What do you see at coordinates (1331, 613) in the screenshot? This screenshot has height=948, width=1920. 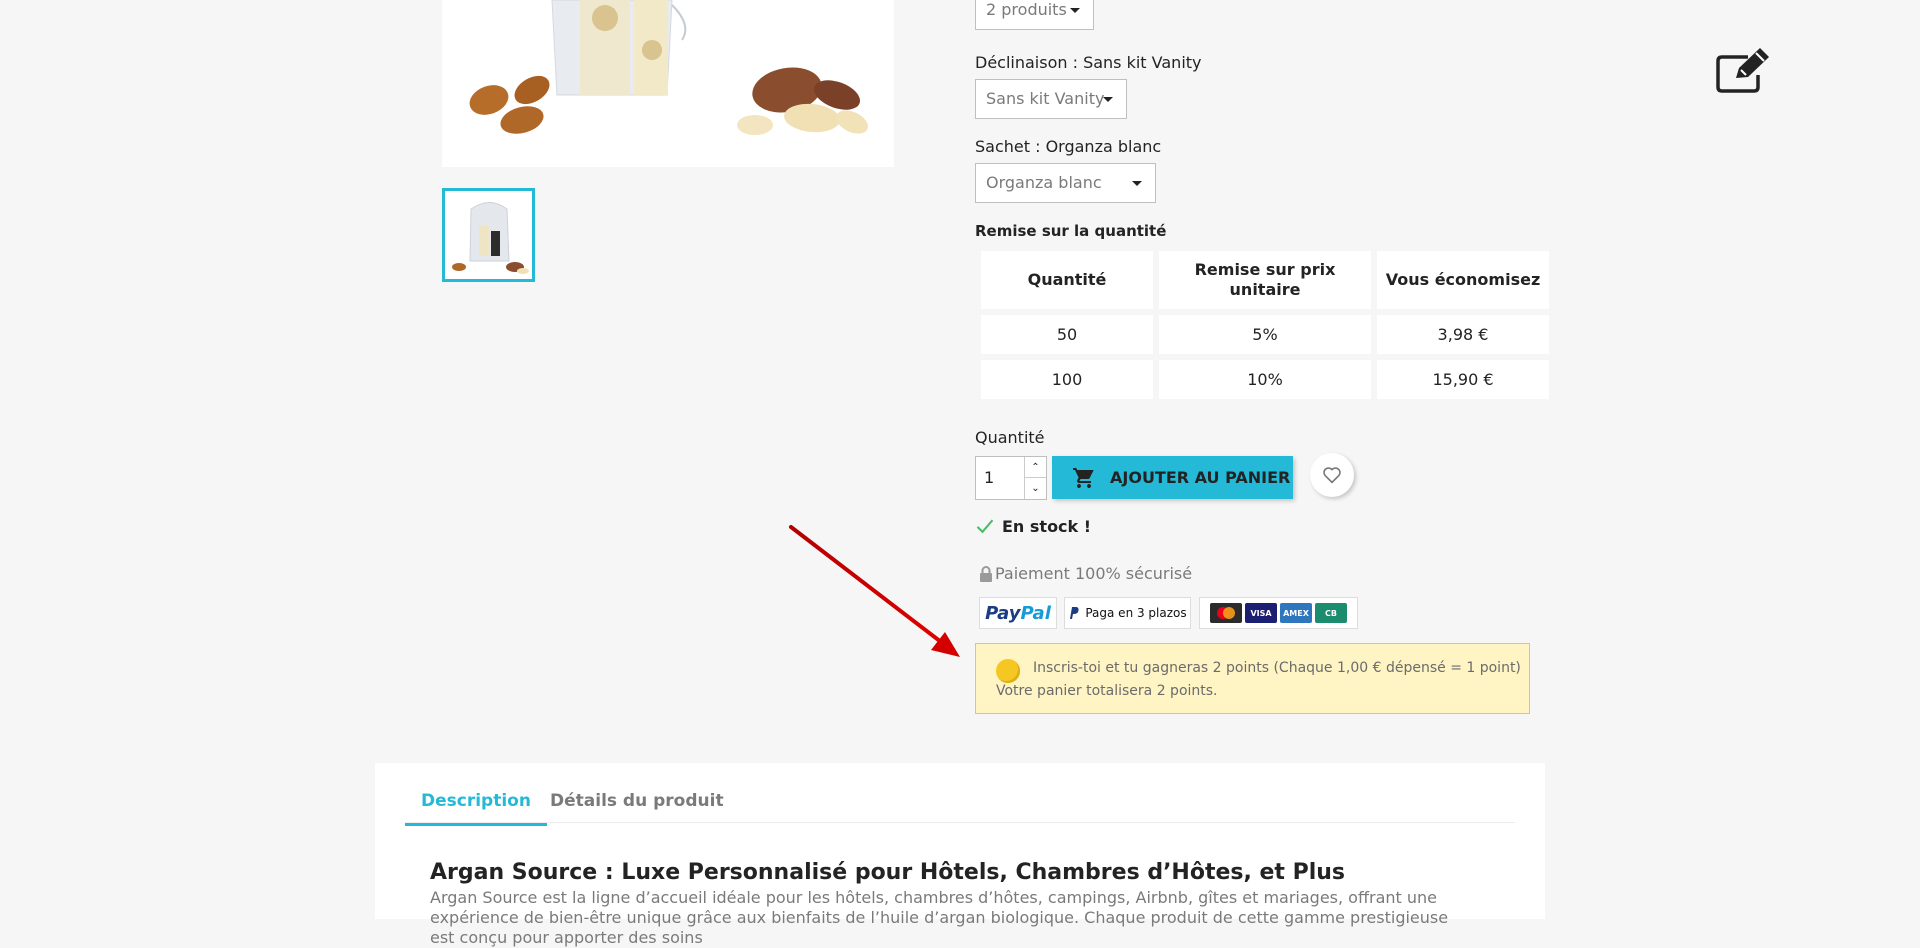 I see `cb-icon: CB` at bounding box center [1331, 613].